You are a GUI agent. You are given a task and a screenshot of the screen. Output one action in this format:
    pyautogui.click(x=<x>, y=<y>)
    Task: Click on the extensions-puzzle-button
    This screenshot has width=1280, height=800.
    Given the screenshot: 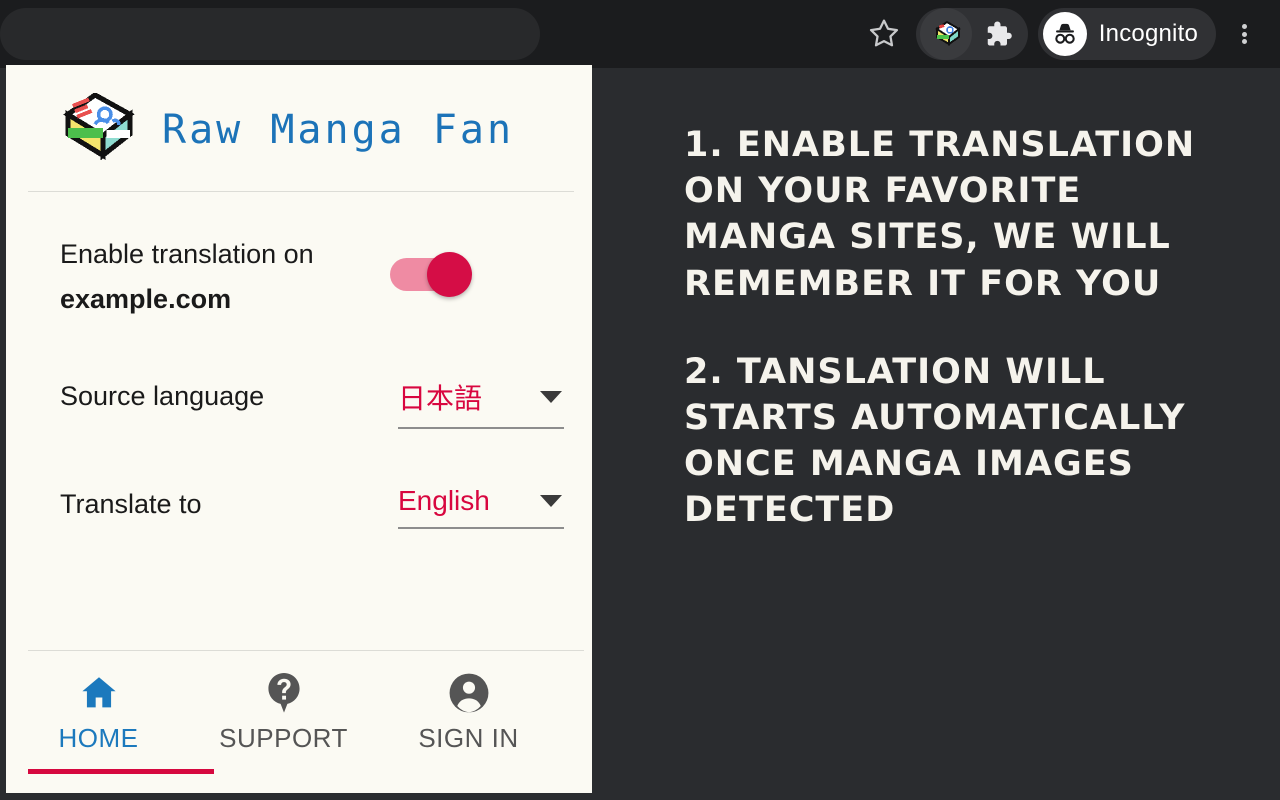 What is the action you would take?
    pyautogui.click(x=998, y=34)
    